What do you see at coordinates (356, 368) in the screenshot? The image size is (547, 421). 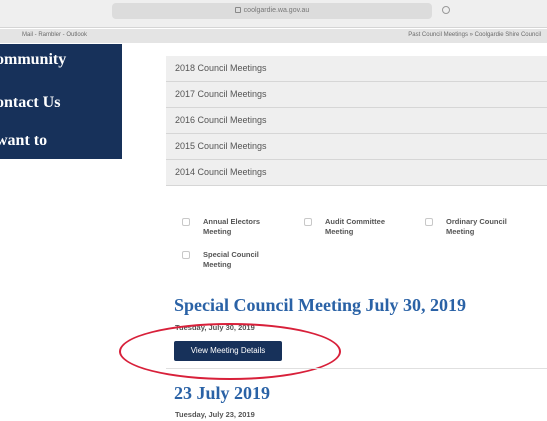 I see `divider` at bounding box center [356, 368].